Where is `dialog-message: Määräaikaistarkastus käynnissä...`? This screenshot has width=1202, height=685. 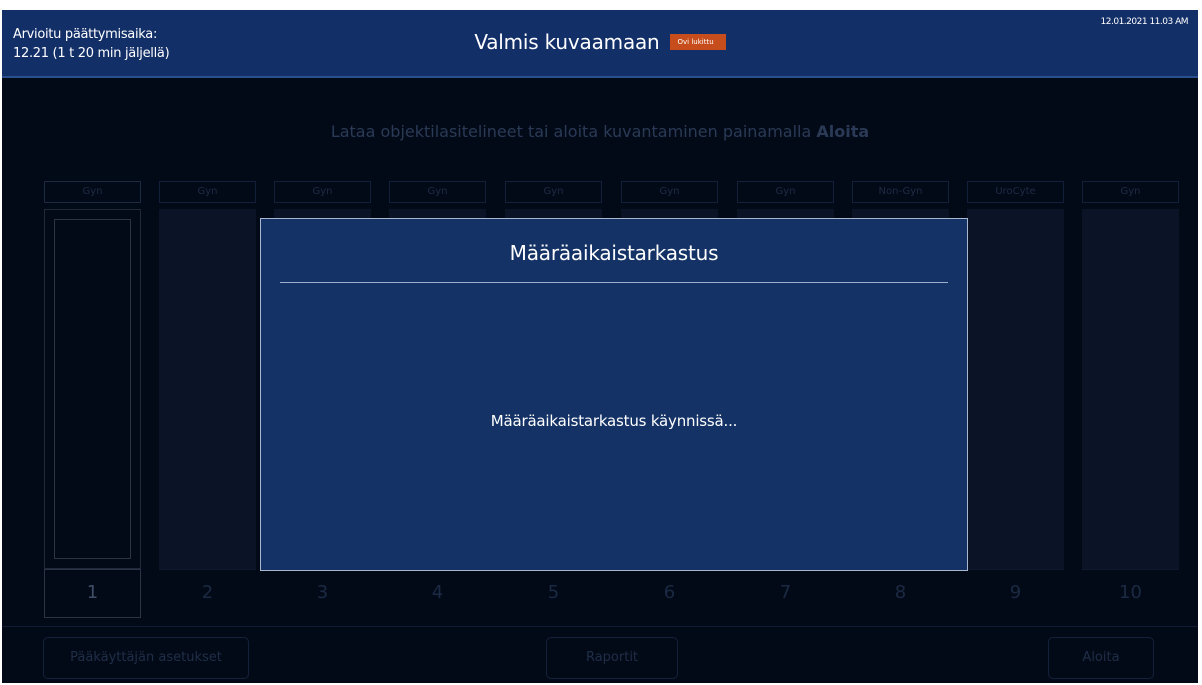
dialog-message: Määräaikaistarkastus käynnissä... is located at coordinates (614, 421).